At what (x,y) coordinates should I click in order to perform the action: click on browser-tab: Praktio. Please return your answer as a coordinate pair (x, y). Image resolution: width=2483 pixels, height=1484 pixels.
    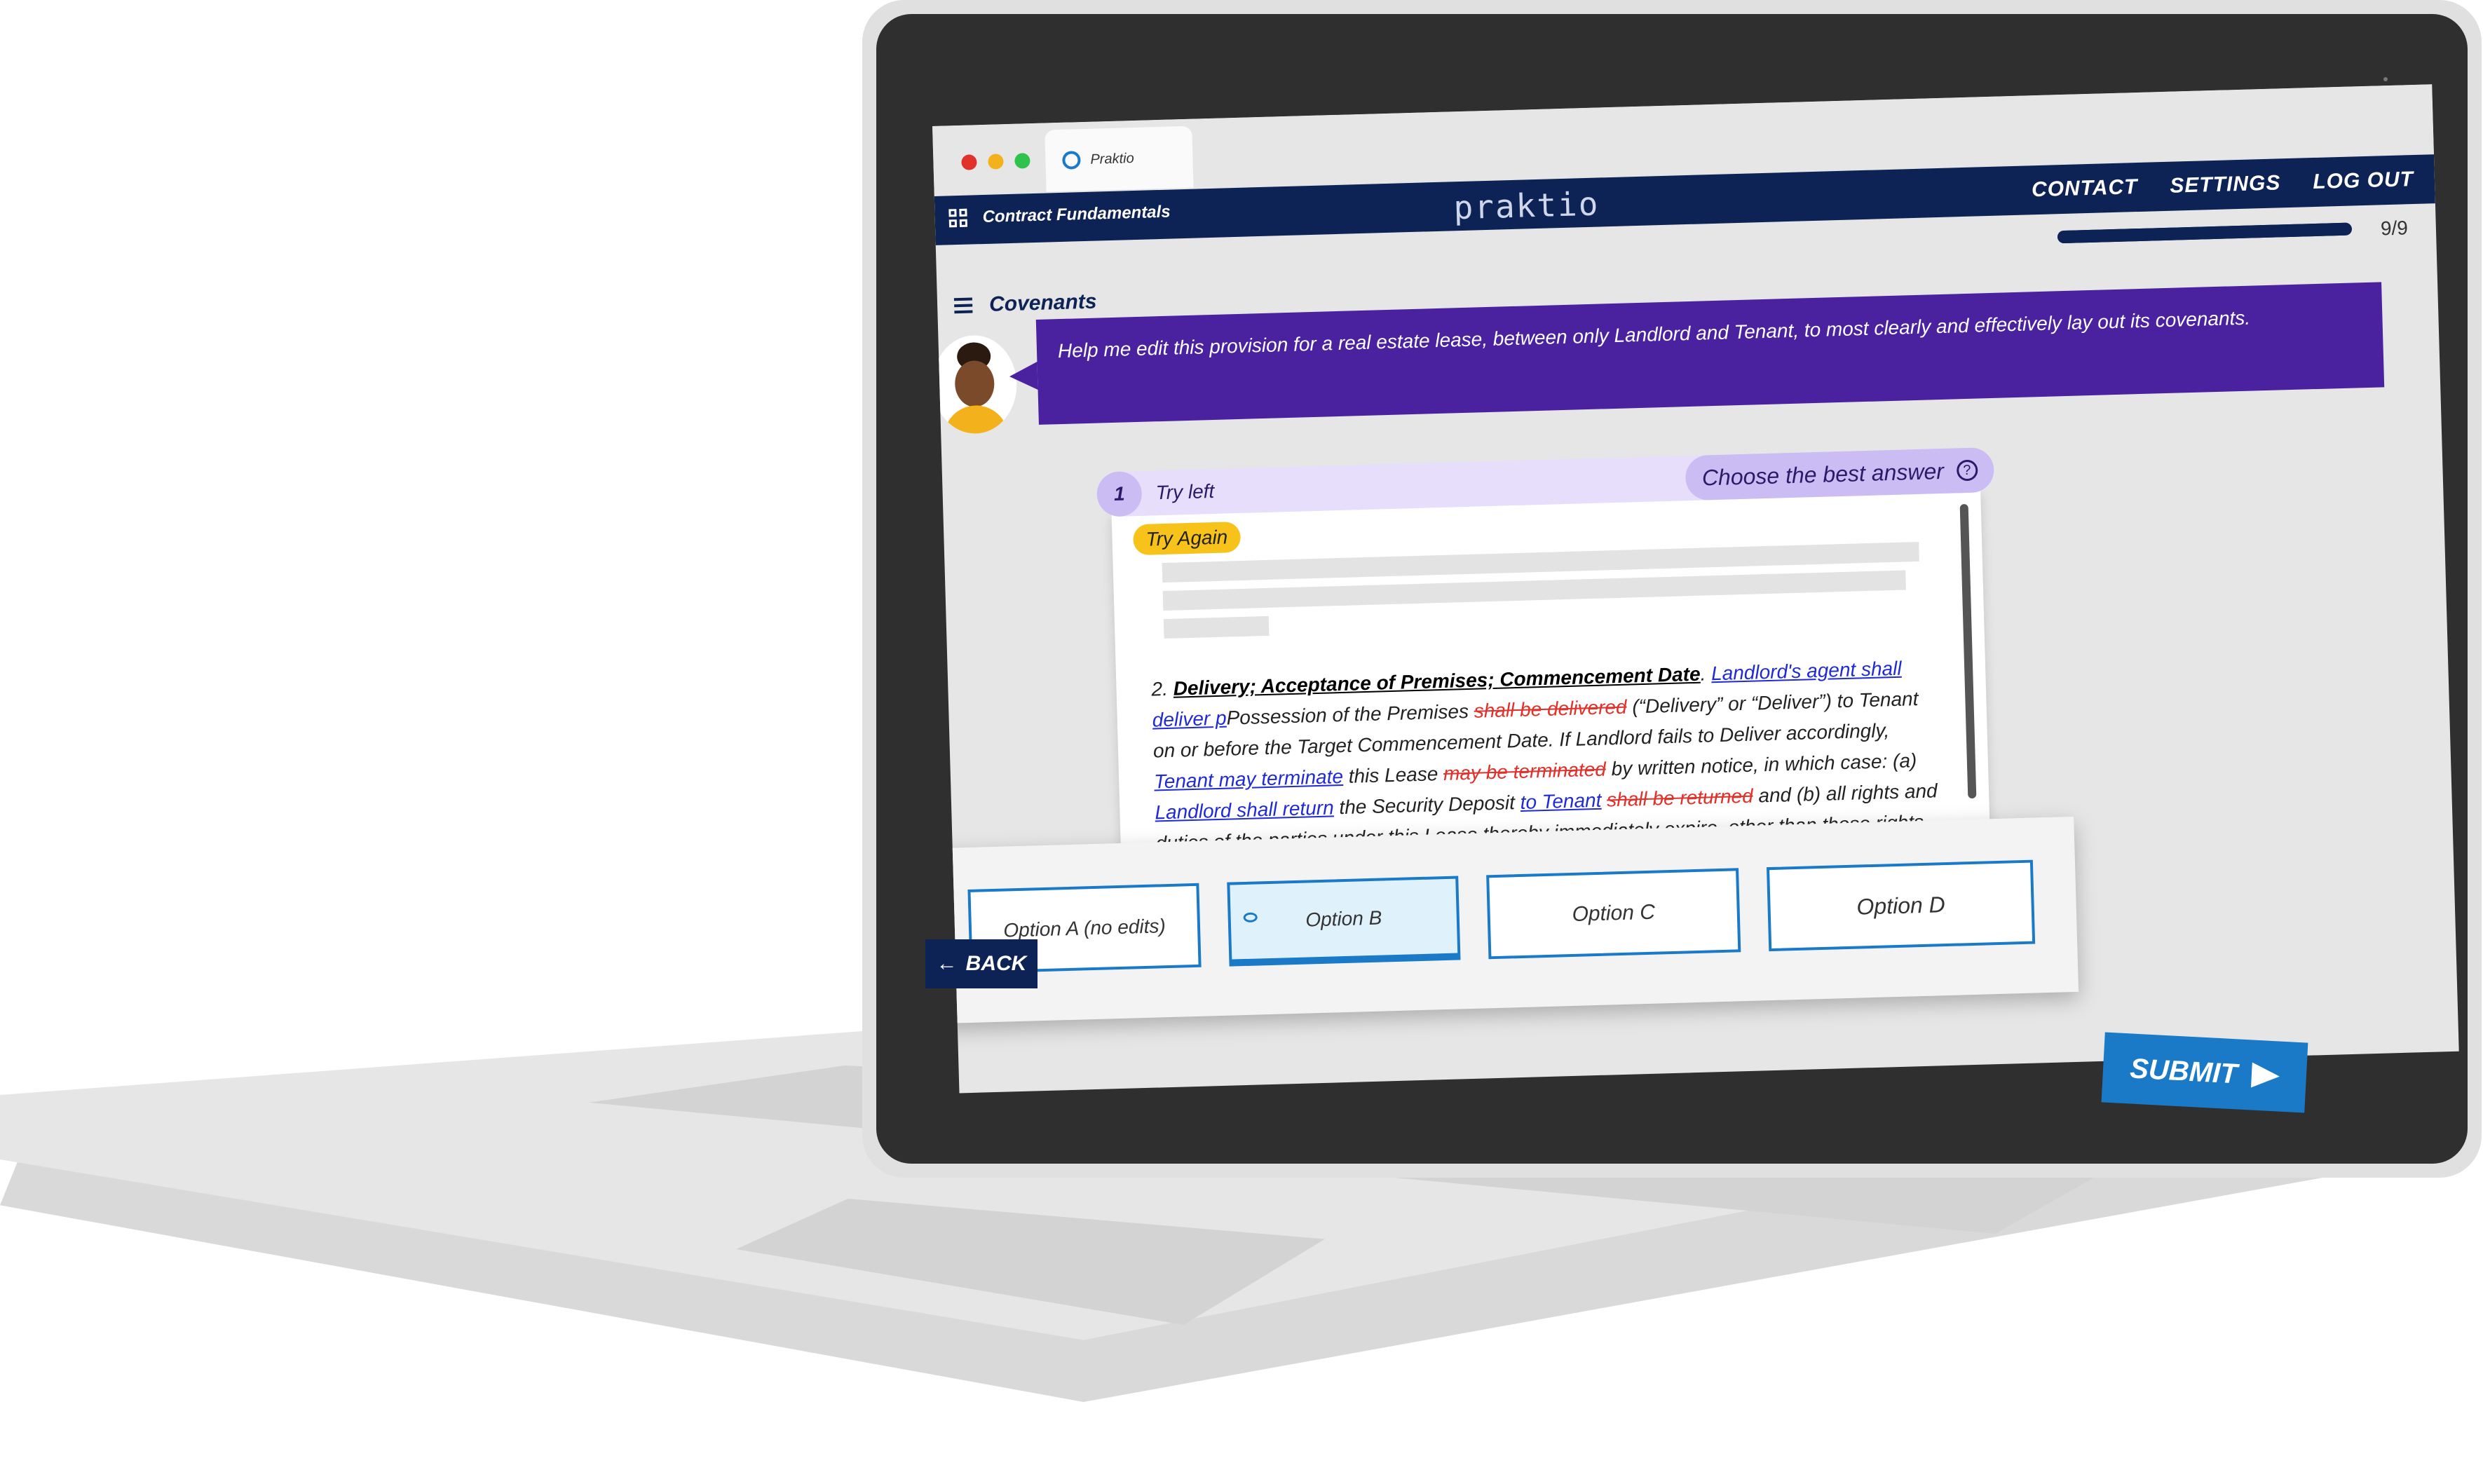
    Looking at the image, I should click on (1119, 158).